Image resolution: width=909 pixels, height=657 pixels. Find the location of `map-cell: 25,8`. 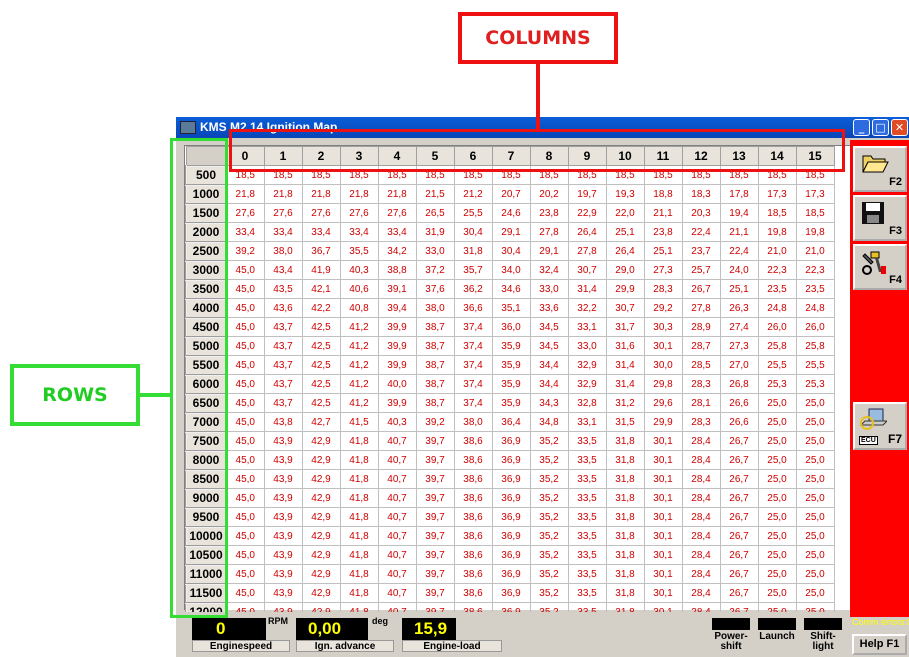

map-cell: 25,8 is located at coordinates (815, 346).